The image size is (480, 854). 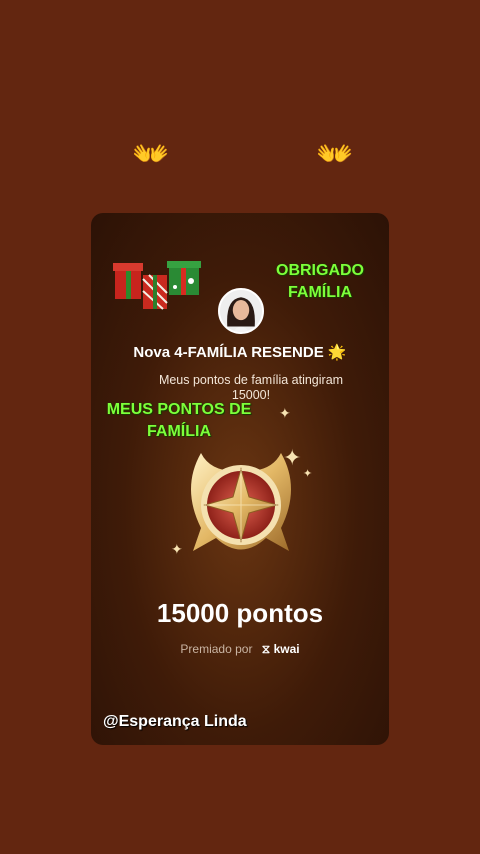 What do you see at coordinates (320, 282) in the screenshot?
I see `thanks-overlay-text: OBRIGADO FAMÍLIA` at bounding box center [320, 282].